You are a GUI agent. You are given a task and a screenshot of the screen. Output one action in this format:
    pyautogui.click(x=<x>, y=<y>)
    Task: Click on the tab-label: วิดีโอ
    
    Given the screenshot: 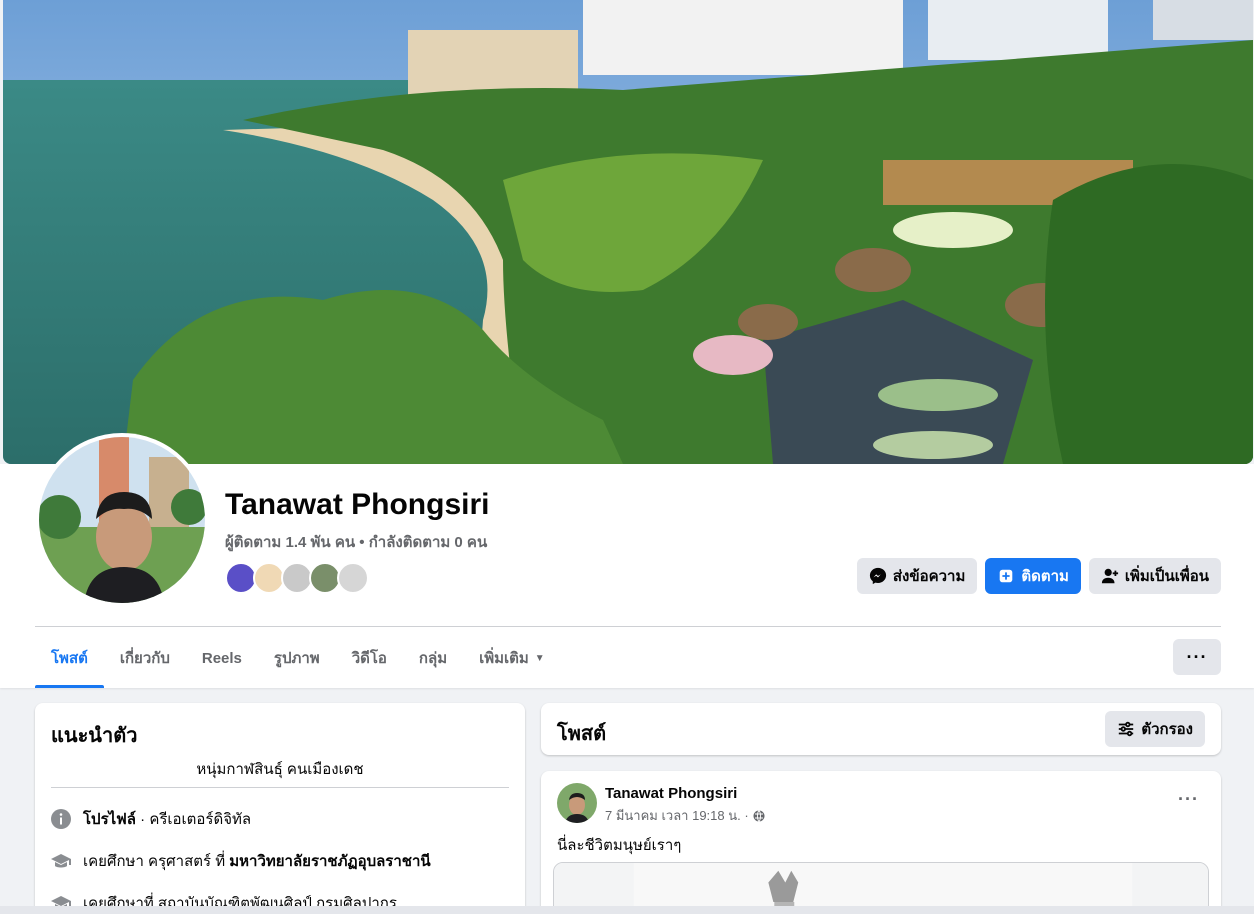 What is the action you would take?
    pyautogui.click(x=369, y=658)
    